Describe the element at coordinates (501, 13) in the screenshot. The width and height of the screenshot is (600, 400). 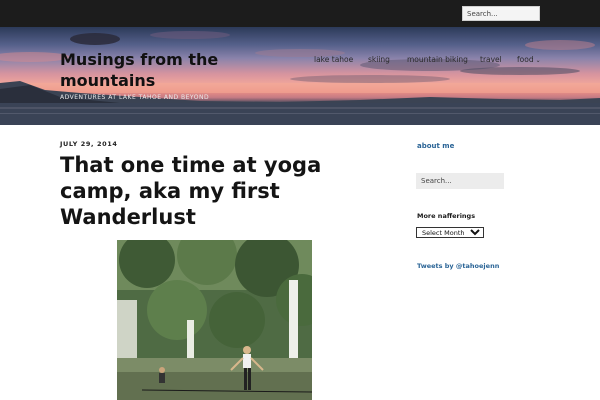
I see `top-search-input` at that location.